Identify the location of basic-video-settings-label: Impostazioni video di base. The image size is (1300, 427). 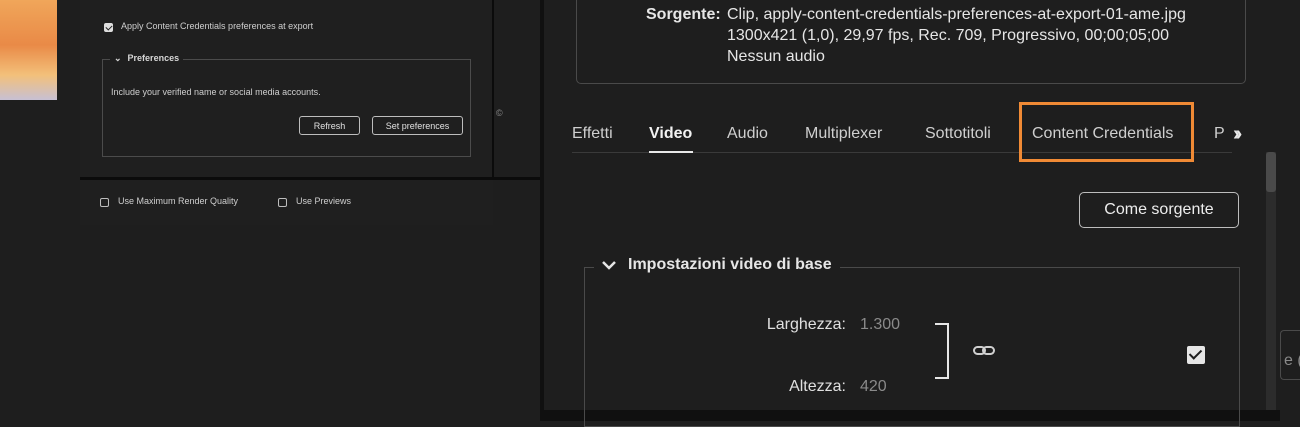
(730, 264).